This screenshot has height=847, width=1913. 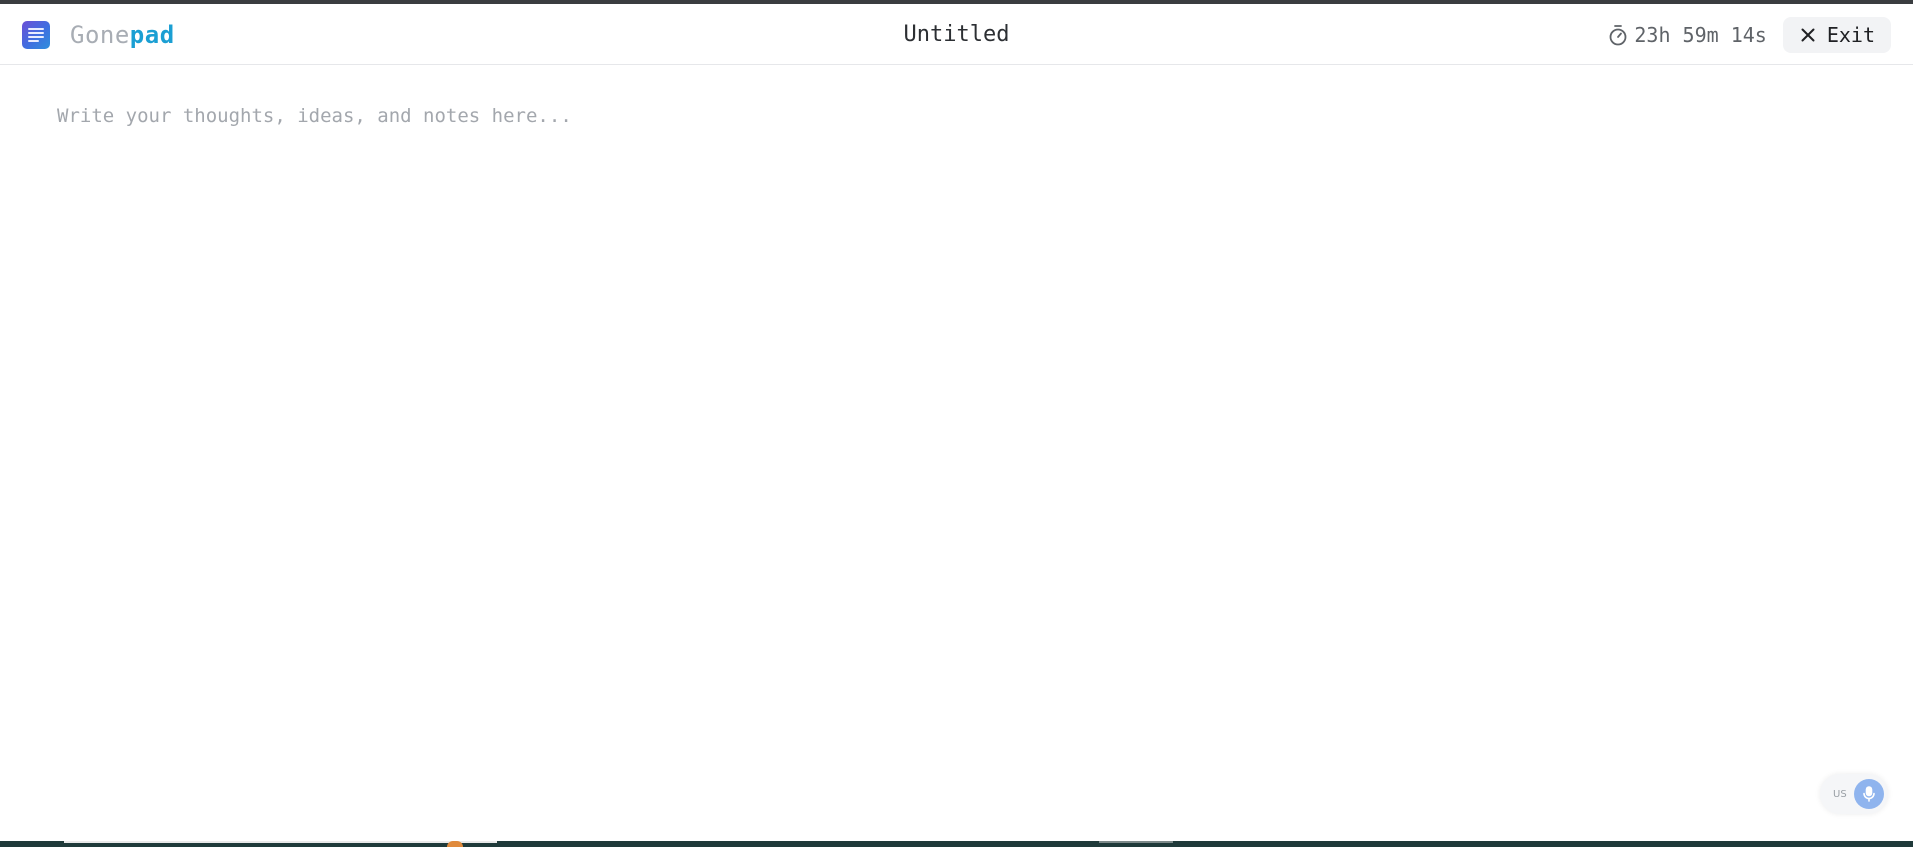 I want to click on brand-name-part1: Gone, so click(x=100, y=35).